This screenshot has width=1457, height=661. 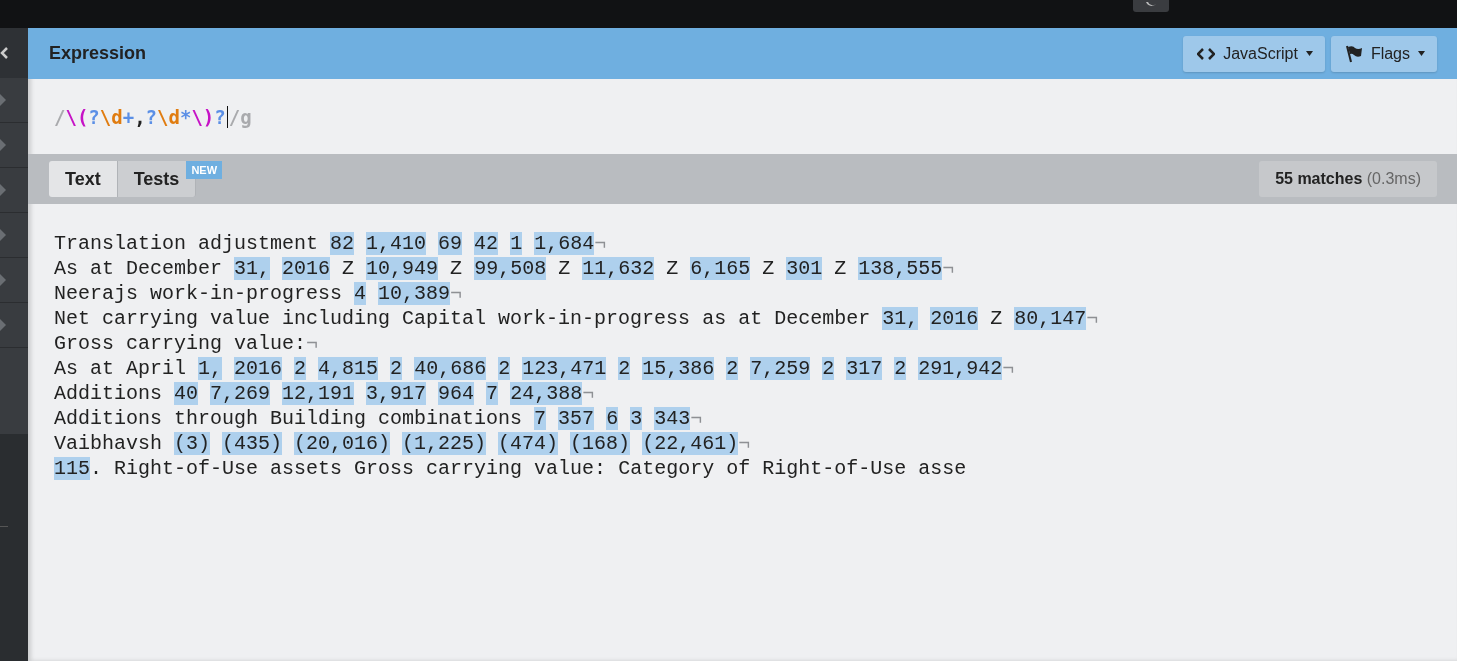 I want to click on match-highlight: 40,686, so click(x=450, y=368).